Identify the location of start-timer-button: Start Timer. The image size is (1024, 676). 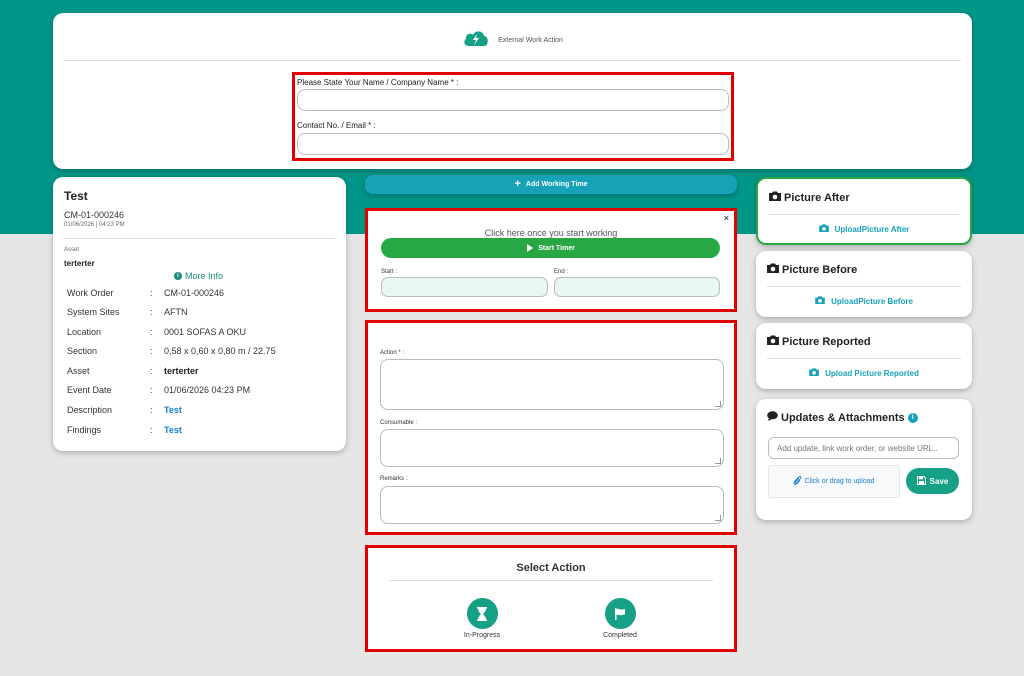
(550, 248).